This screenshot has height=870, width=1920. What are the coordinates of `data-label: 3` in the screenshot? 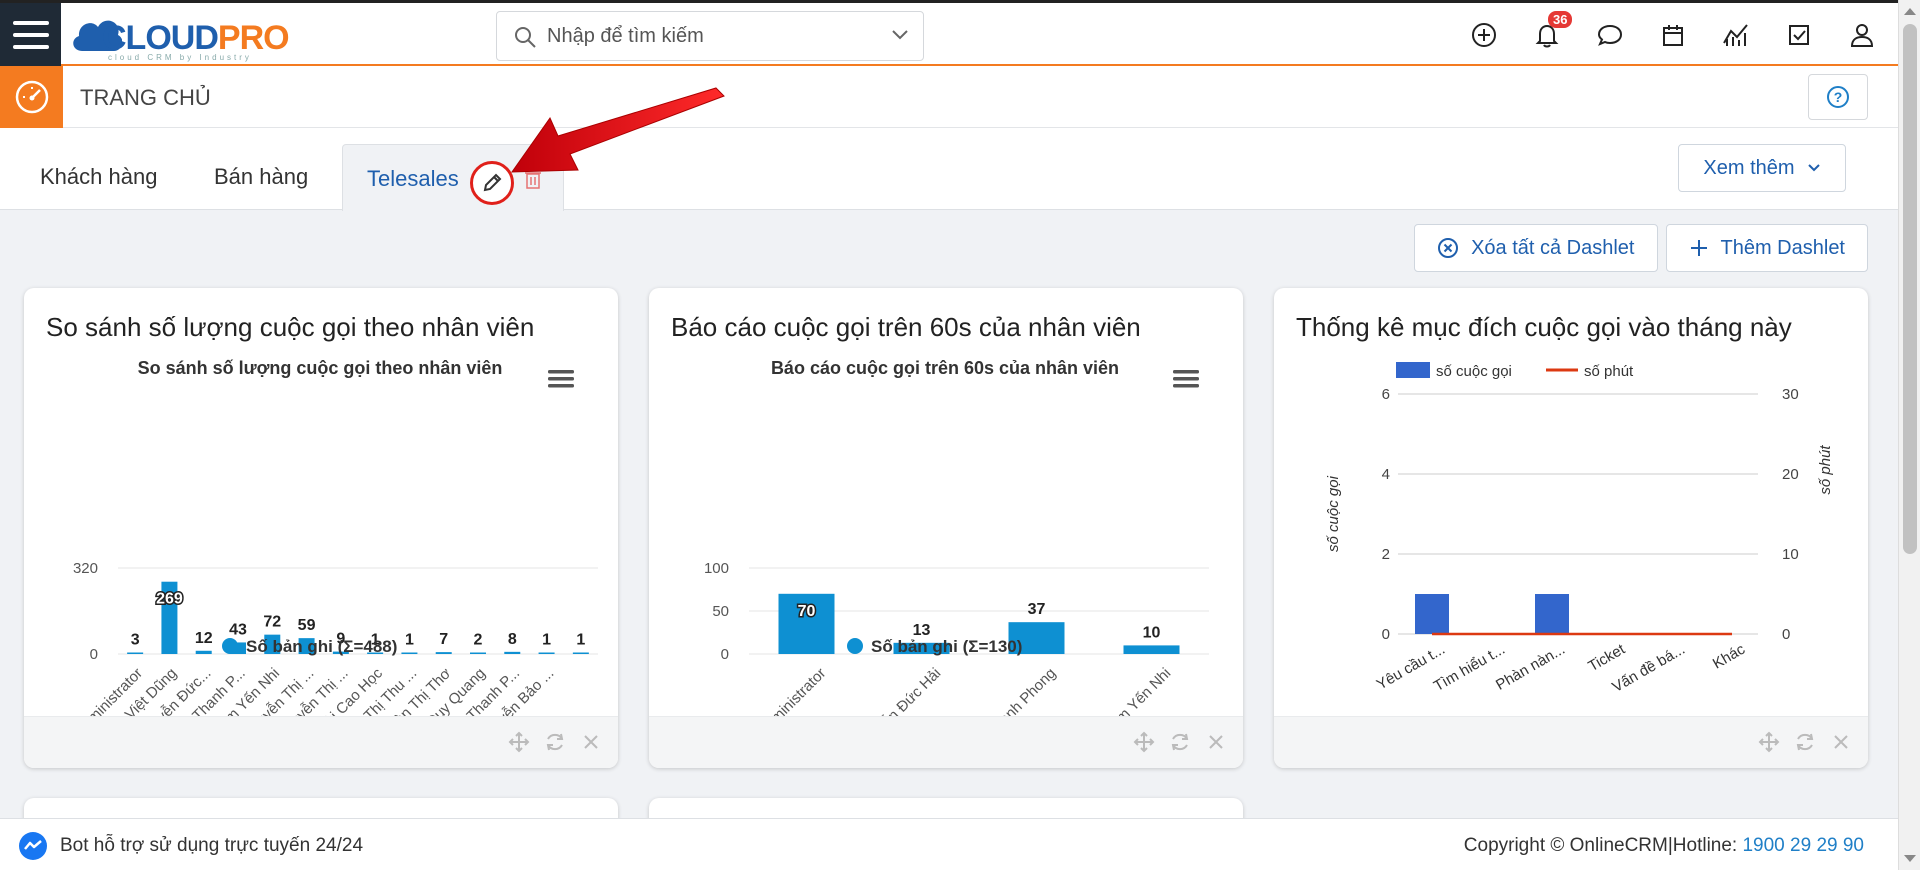 It's located at (135, 640).